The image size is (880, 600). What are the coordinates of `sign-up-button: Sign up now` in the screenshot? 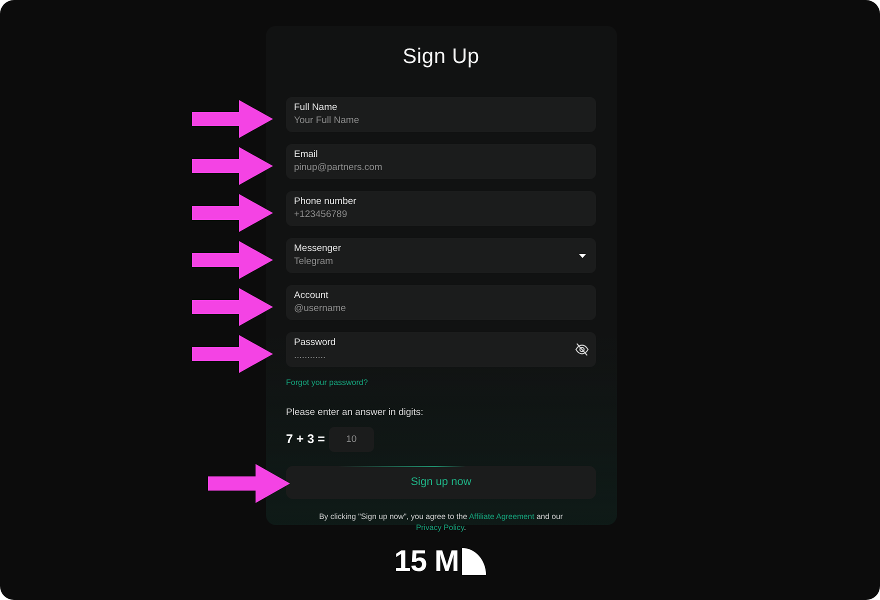 It's located at (441, 482).